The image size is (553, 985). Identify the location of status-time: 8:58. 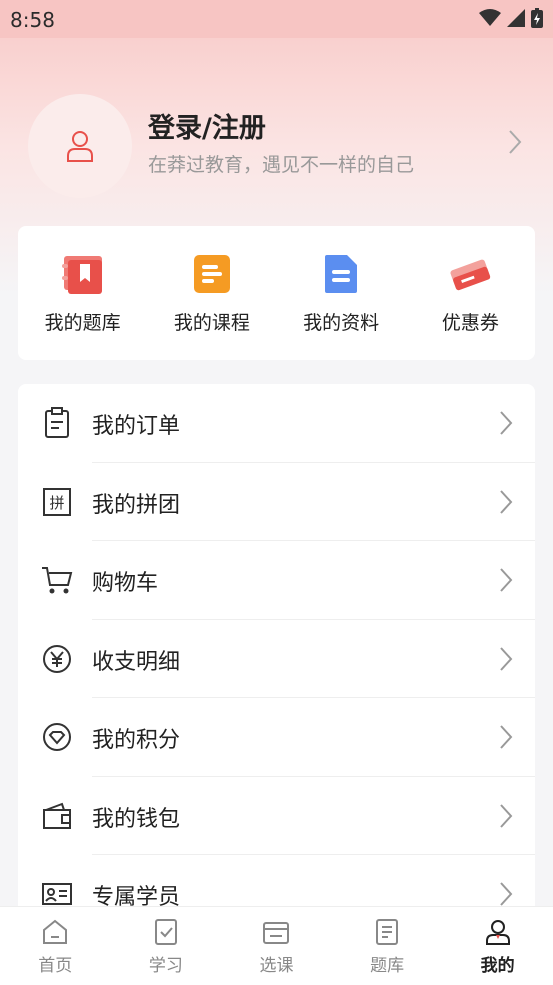
(32, 20).